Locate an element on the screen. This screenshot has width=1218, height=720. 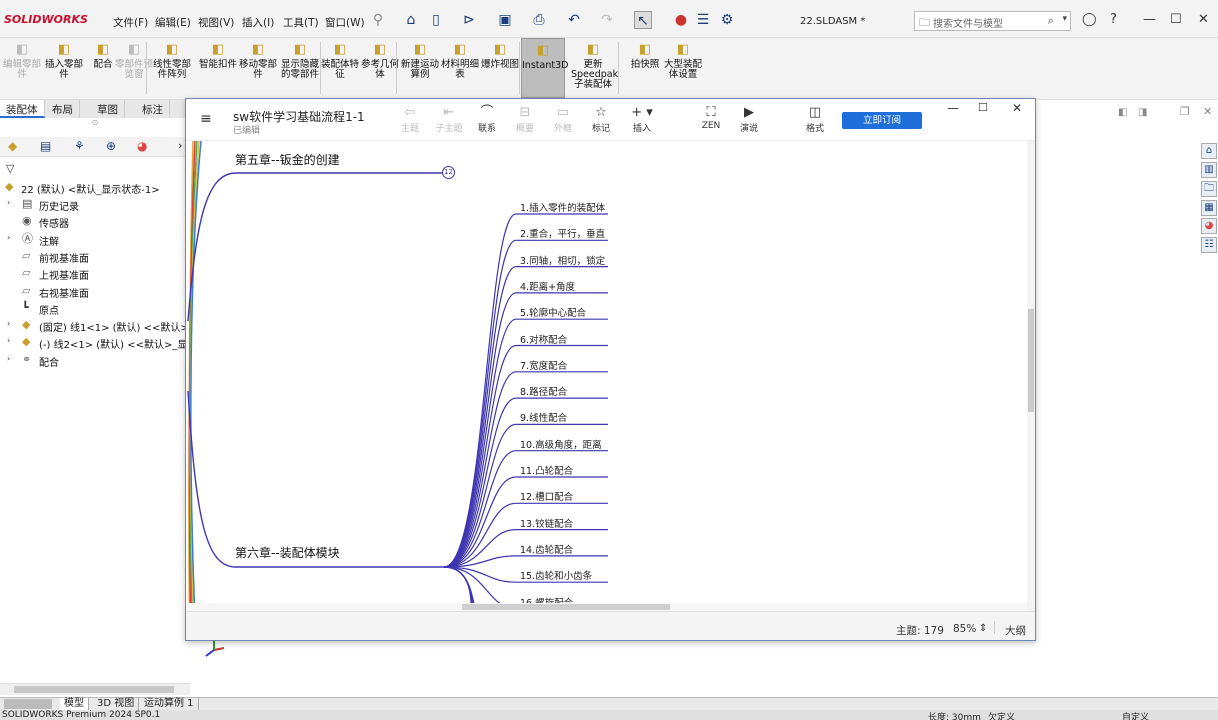
outline-button: 大纲 is located at coordinates (1015, 630).